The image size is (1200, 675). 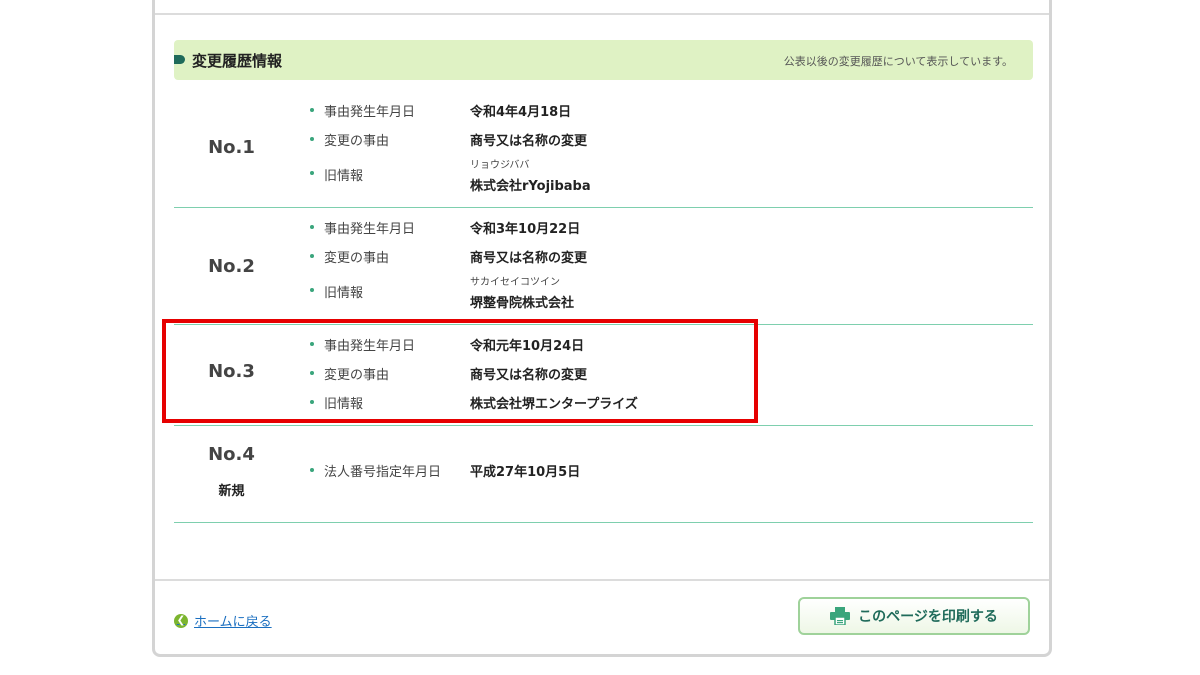 What do you see at coordinates (231, 266) in the screenshot?
I see `entry-number: No.2` at bounding box center [231, 266].